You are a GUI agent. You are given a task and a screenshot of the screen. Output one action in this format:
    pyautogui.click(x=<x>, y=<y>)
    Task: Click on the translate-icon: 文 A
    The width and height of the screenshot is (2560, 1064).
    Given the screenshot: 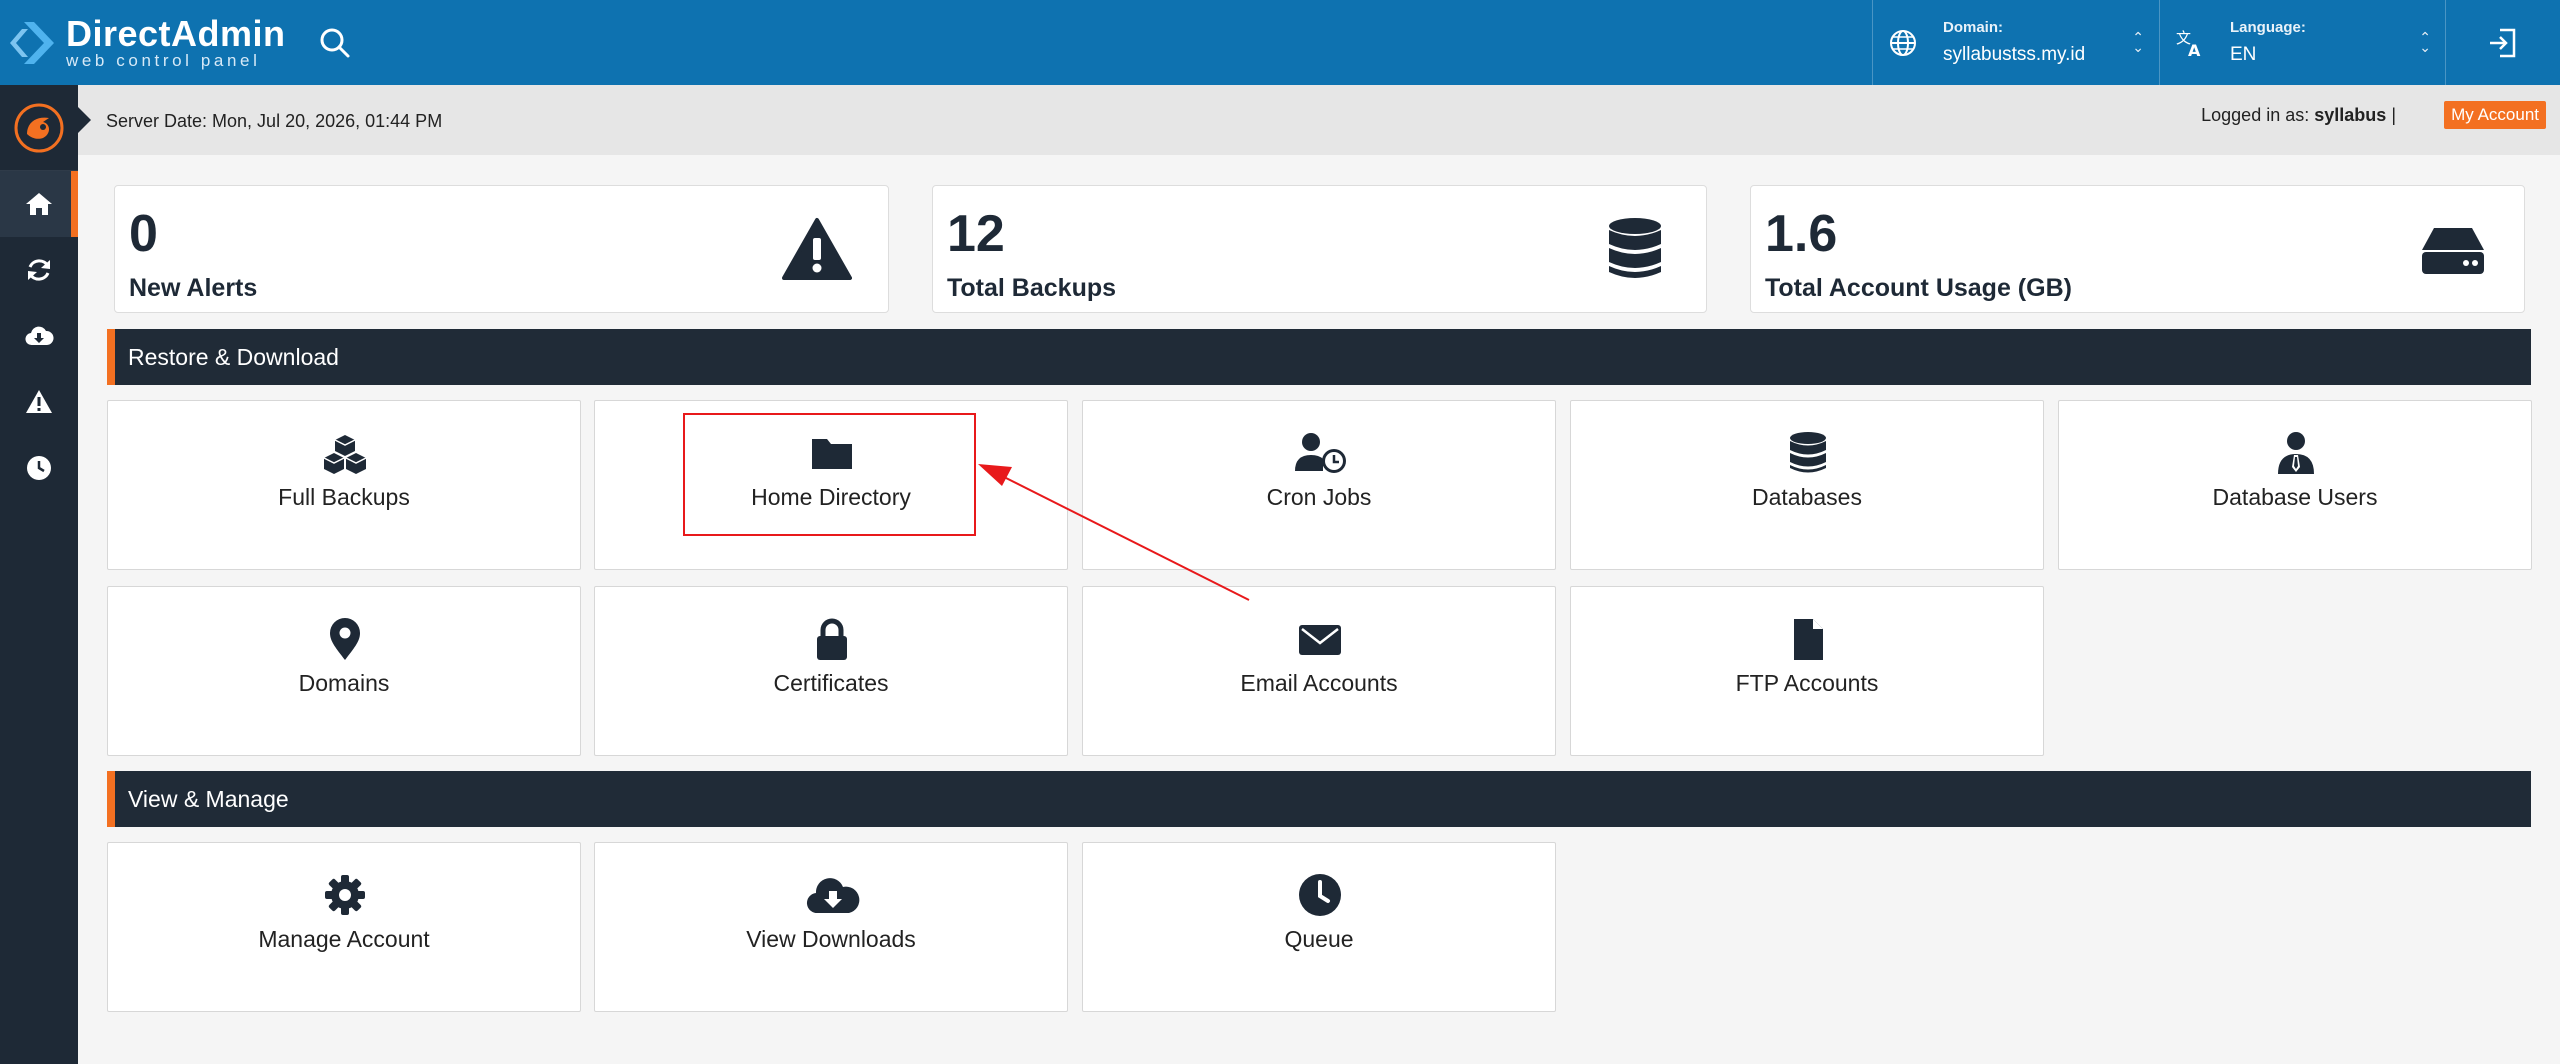 What is the action you would take?
    pyautogui.click(x=2188, y=44)
    